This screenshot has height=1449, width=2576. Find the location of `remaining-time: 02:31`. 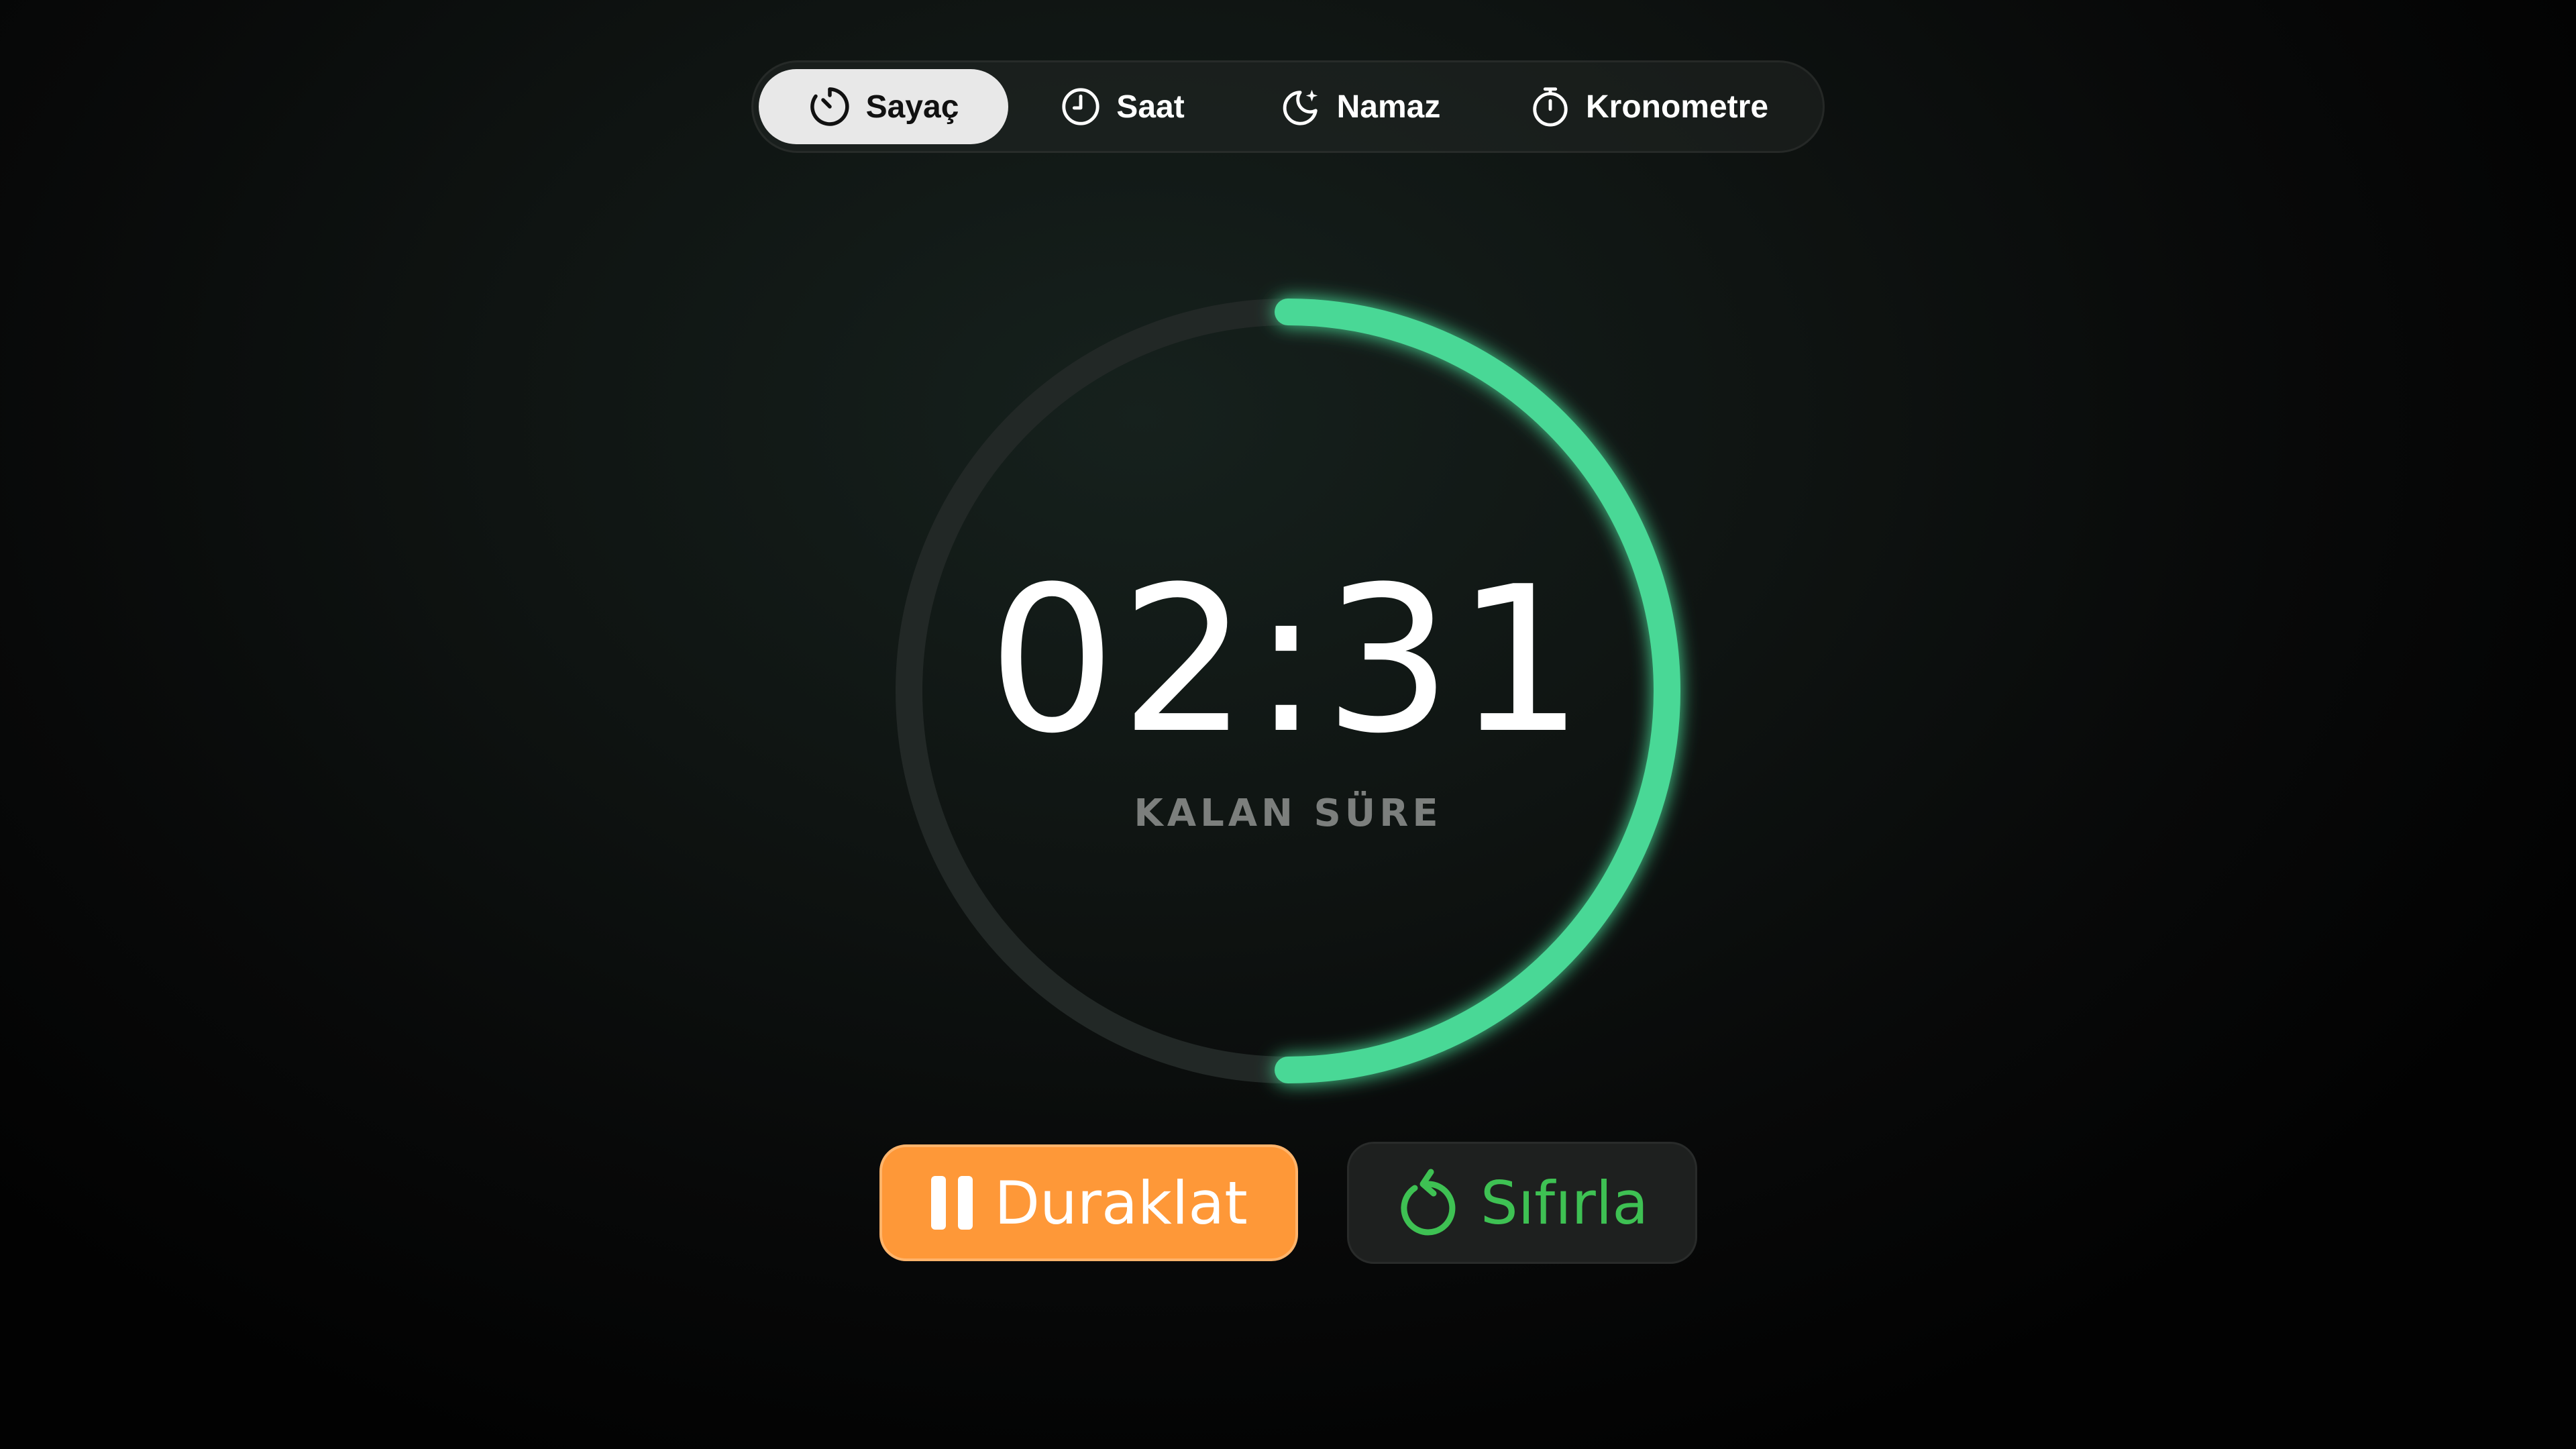

remaining-time: 02:31 is located at coordinates (1288, 660).